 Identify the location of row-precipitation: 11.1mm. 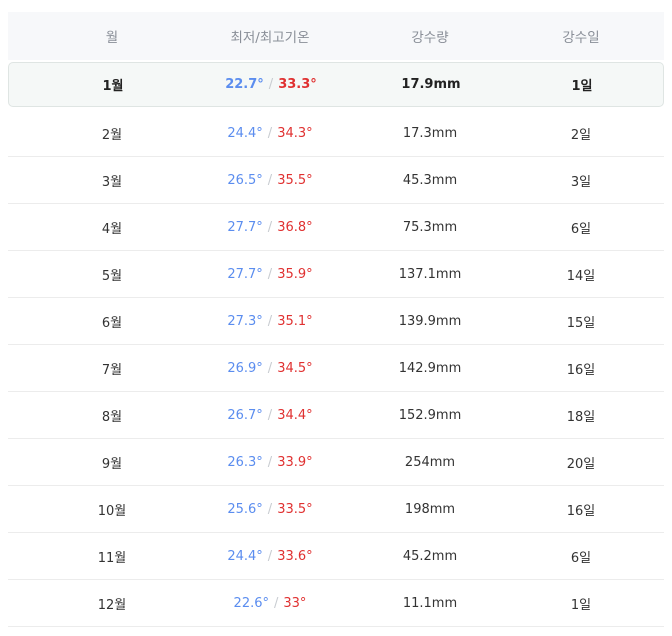
(430, 603).